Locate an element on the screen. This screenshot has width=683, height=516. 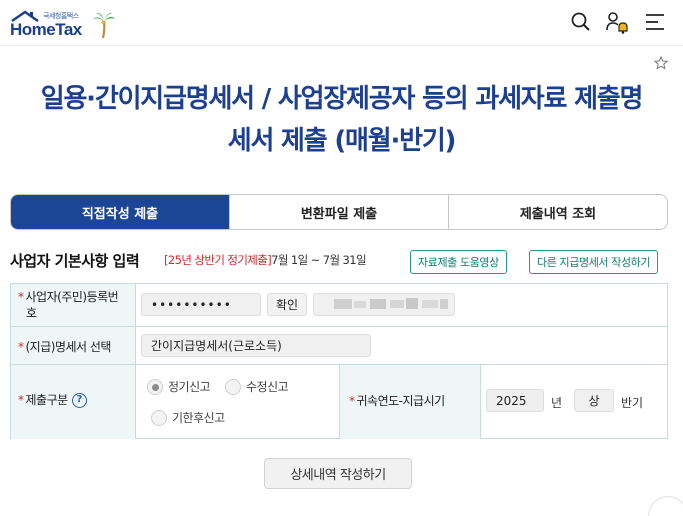
confirm-button: 확인 is located at coordinates (287, 304).